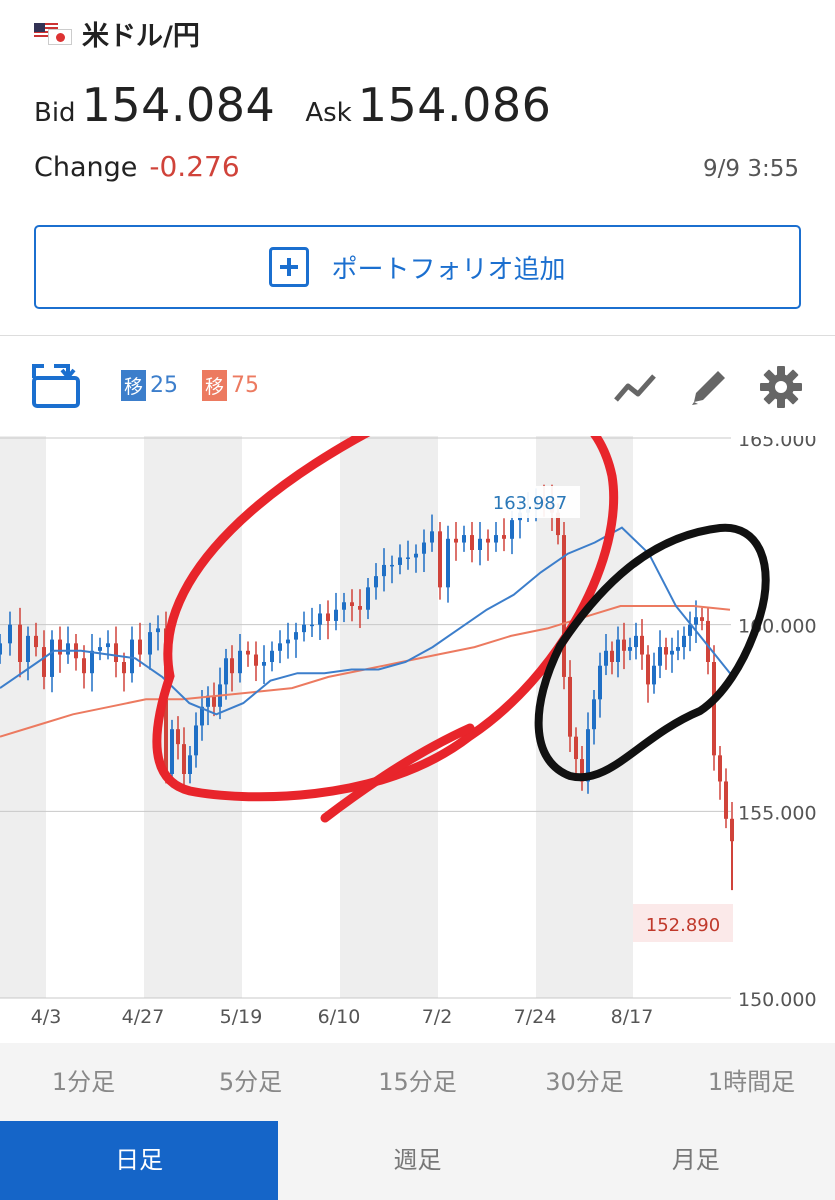 This screenshot has width=835, height=1200. I want to click on rotate-screen-icon, so click(56, 385).